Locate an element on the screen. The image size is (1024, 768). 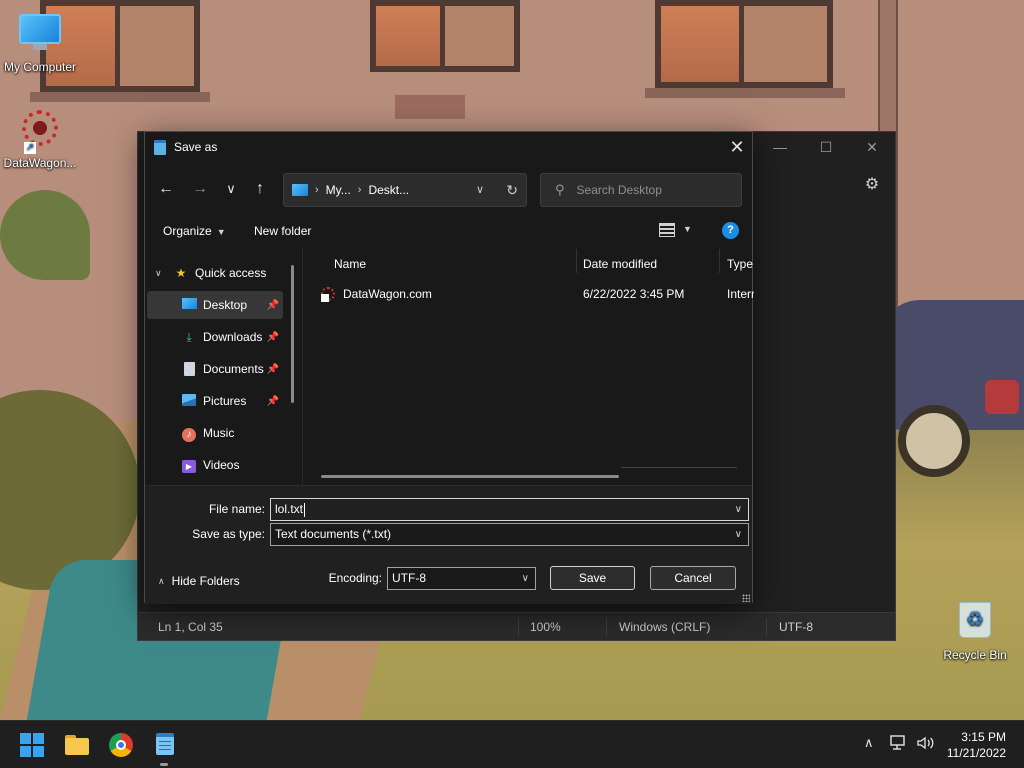
chevron-up-icon: ∧ is located at coordinates (161, 580).